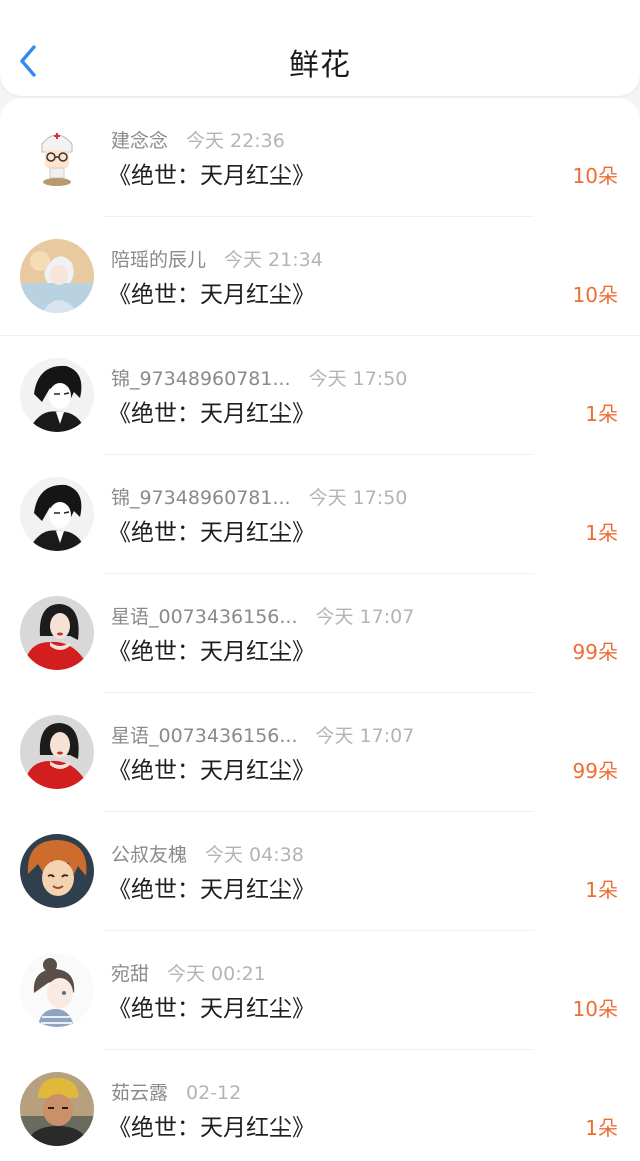 Image resolution: width=640 pixels, height=1161 pixels. What do you see at coordinates (139, 141) in the screenshot?
I see `user-name: 建念念` at bounding box center [139, 141].